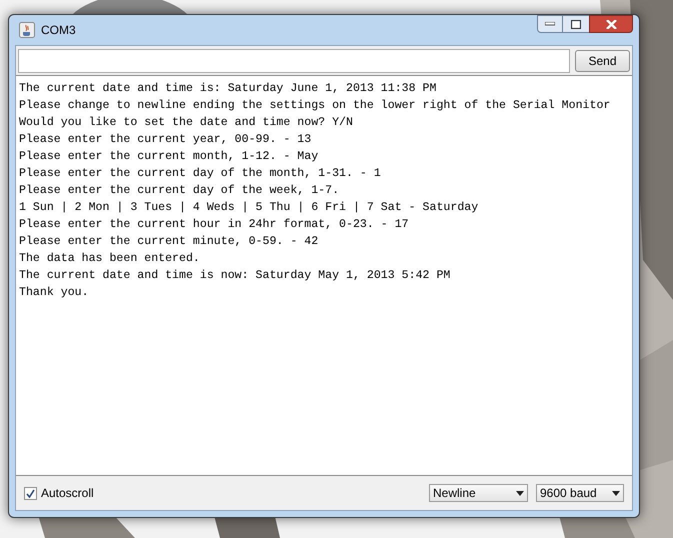  Describe the element at coordinates (58, 30) in the screenshot. I see `window-title: COM3` at that location.